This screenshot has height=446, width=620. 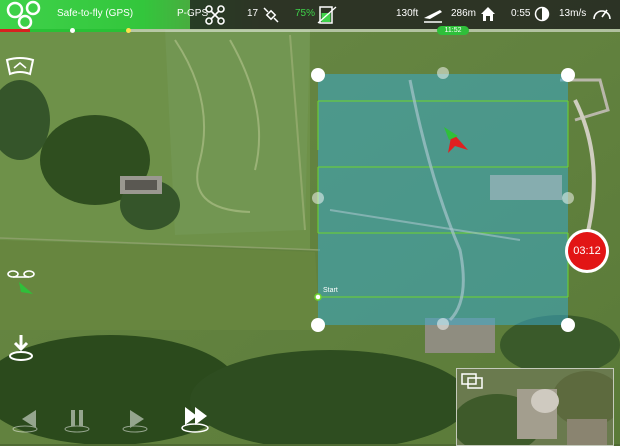 What do you see at coordinates (542, 14) in the screenshot?
I see `clock-icon` at bounding box center [542, 14].